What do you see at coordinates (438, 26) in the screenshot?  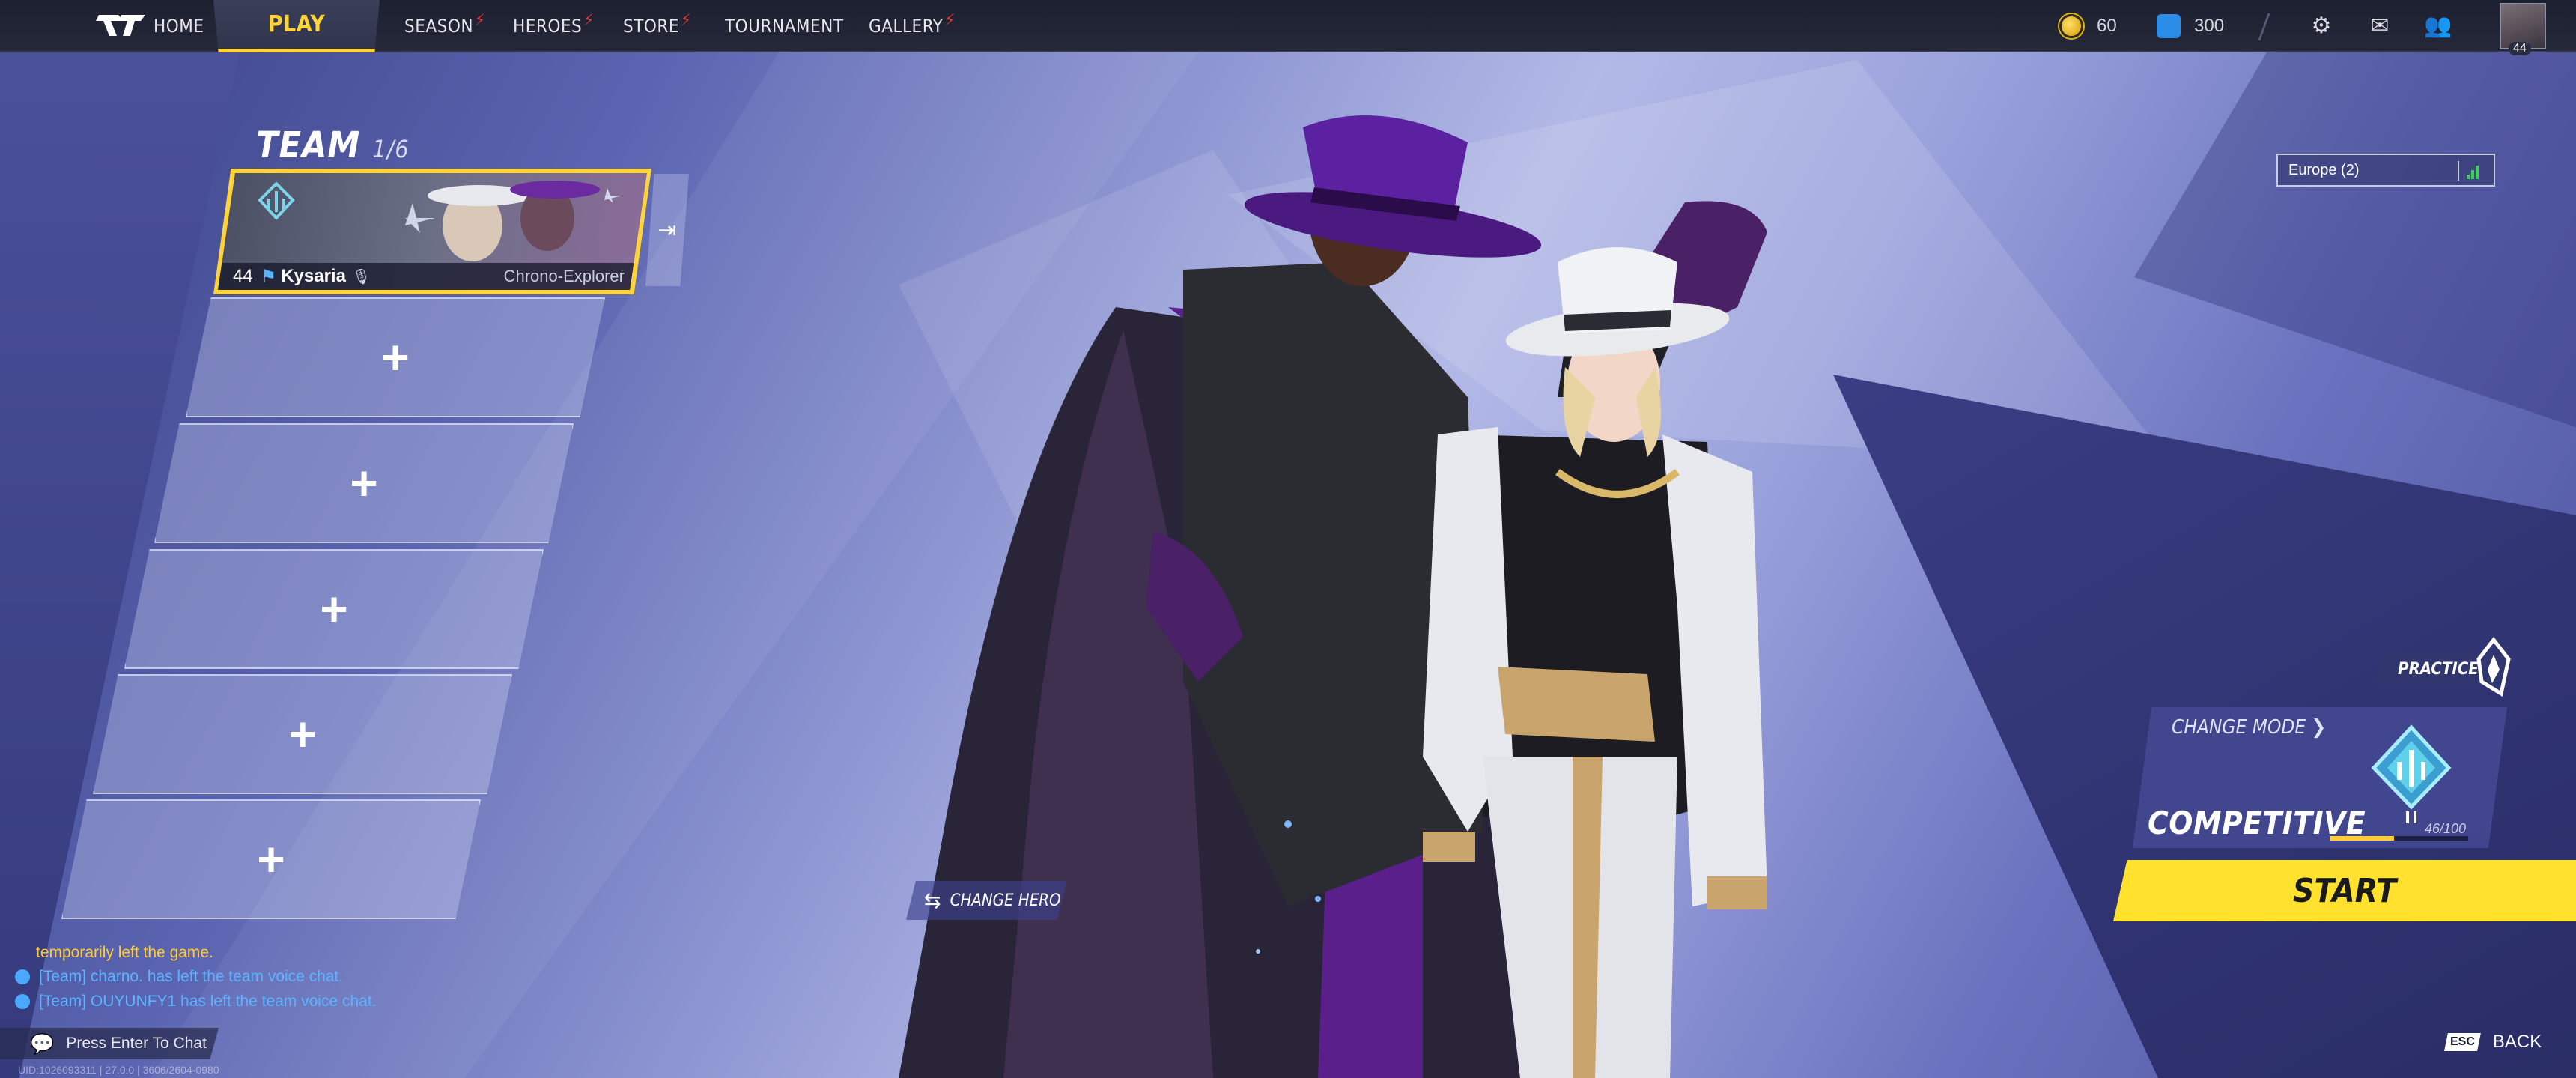 I see `nav-season-label: SEASON` at bounding box center [438, 26].